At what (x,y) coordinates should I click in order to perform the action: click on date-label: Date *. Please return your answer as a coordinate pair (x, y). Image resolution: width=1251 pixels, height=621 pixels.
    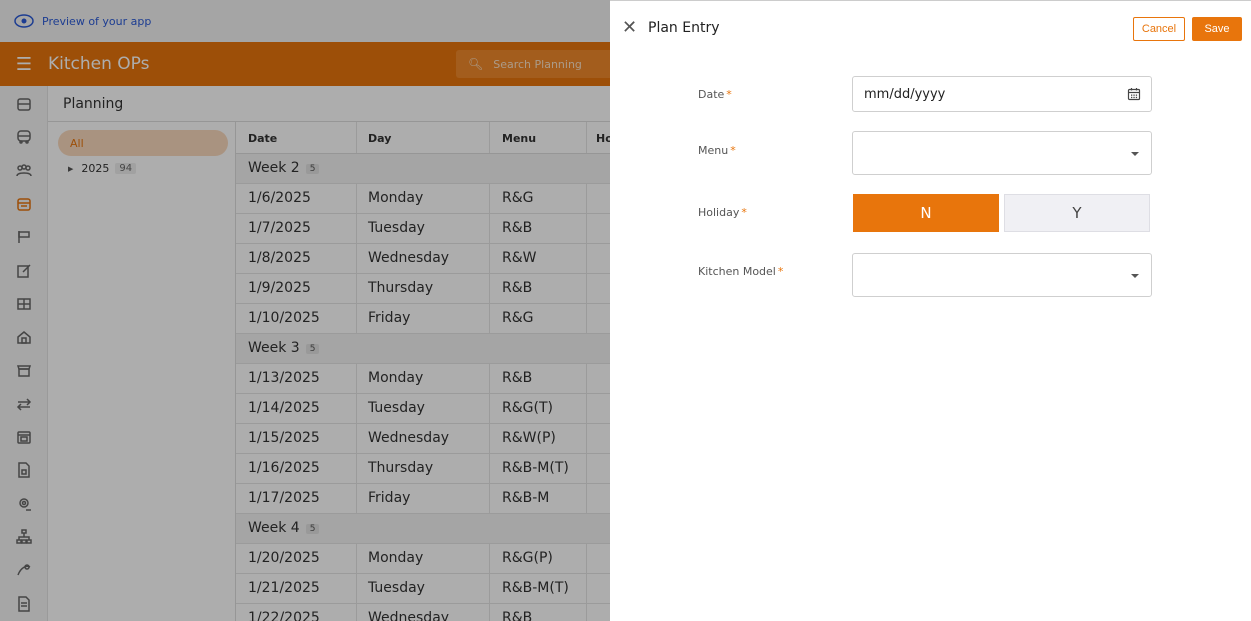
    Looking at the image, I should click on (715, 94).